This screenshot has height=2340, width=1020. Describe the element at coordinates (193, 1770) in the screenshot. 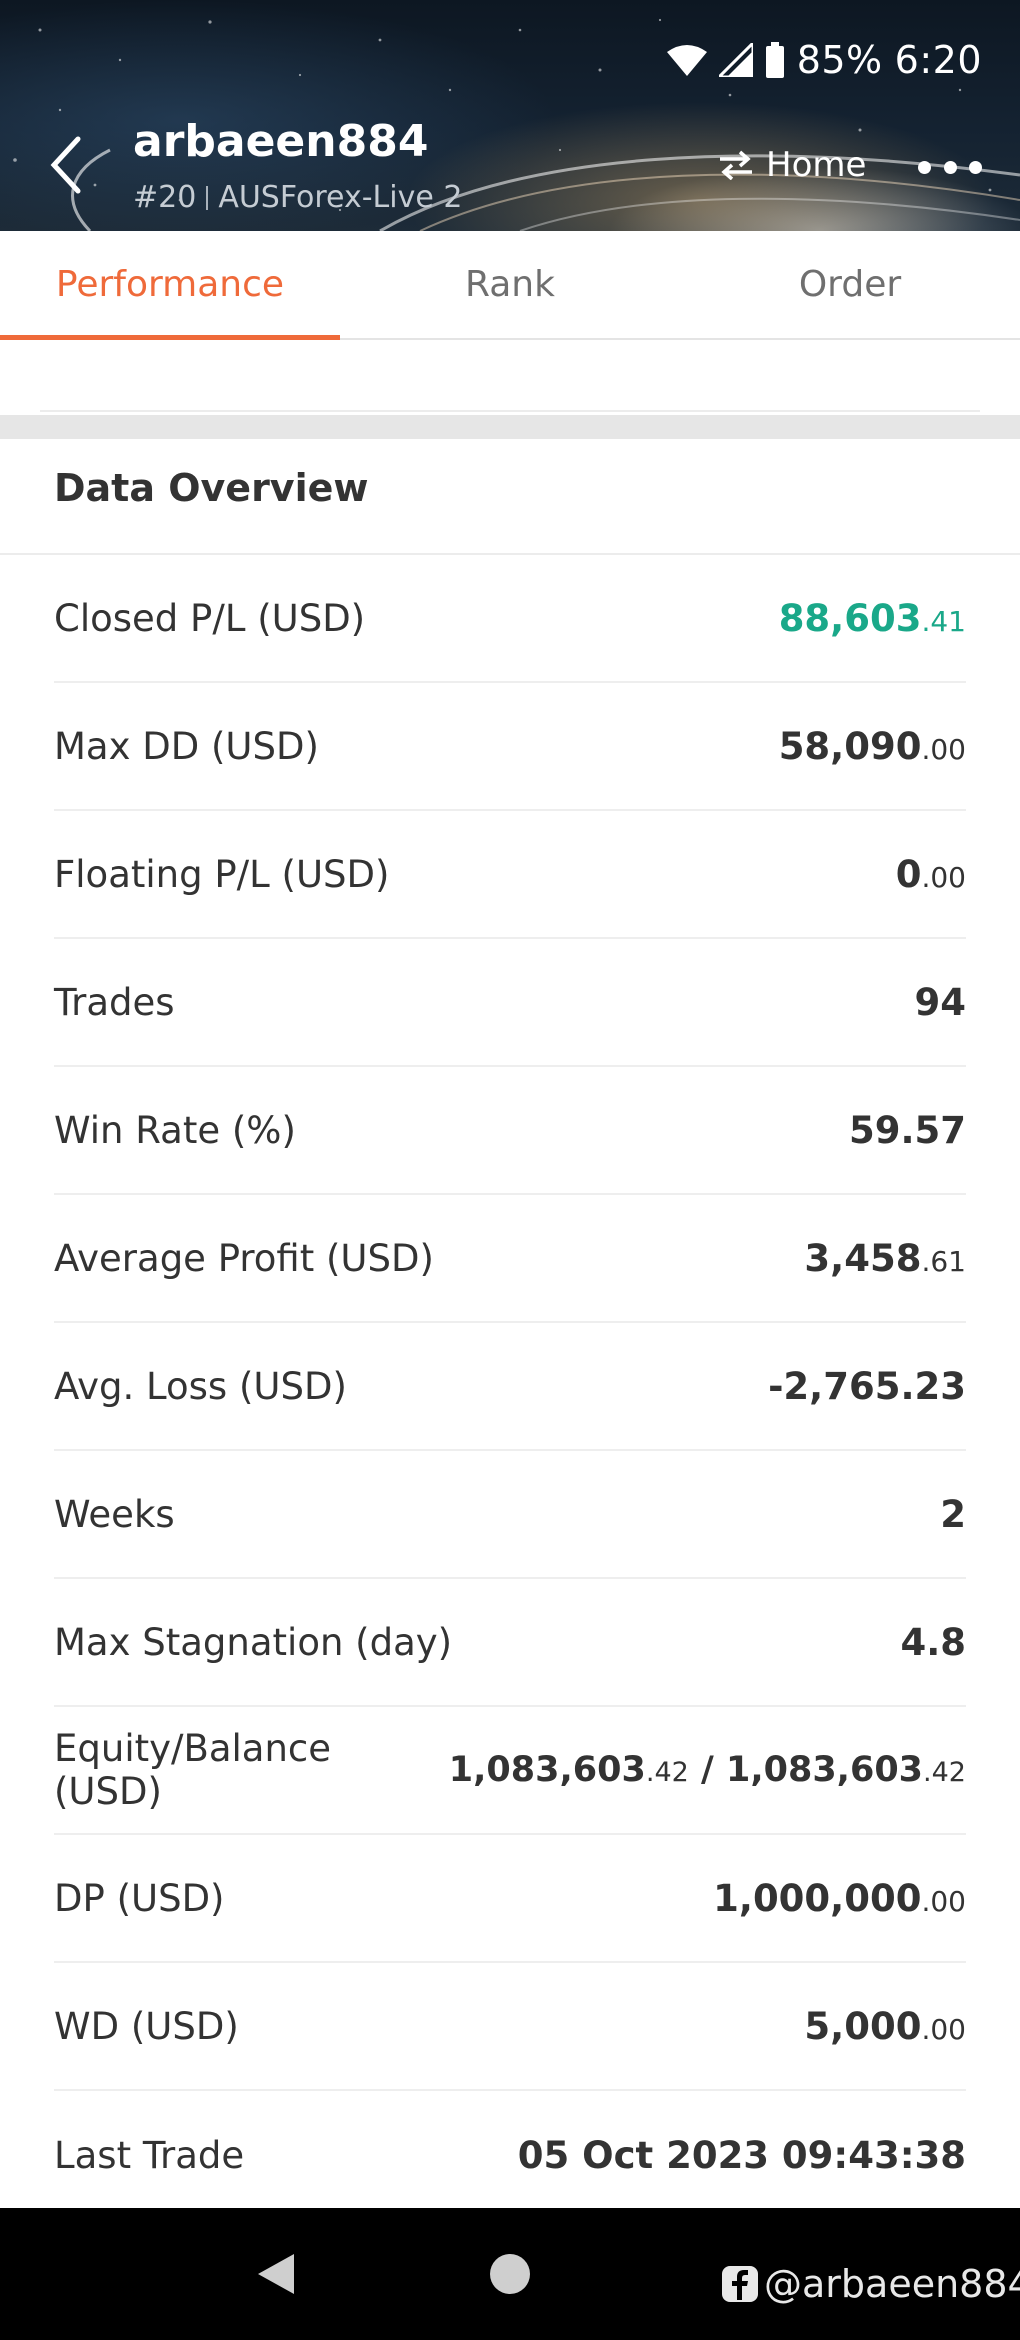

I see `stat-label: Equity/Balance (USD)` at that location.